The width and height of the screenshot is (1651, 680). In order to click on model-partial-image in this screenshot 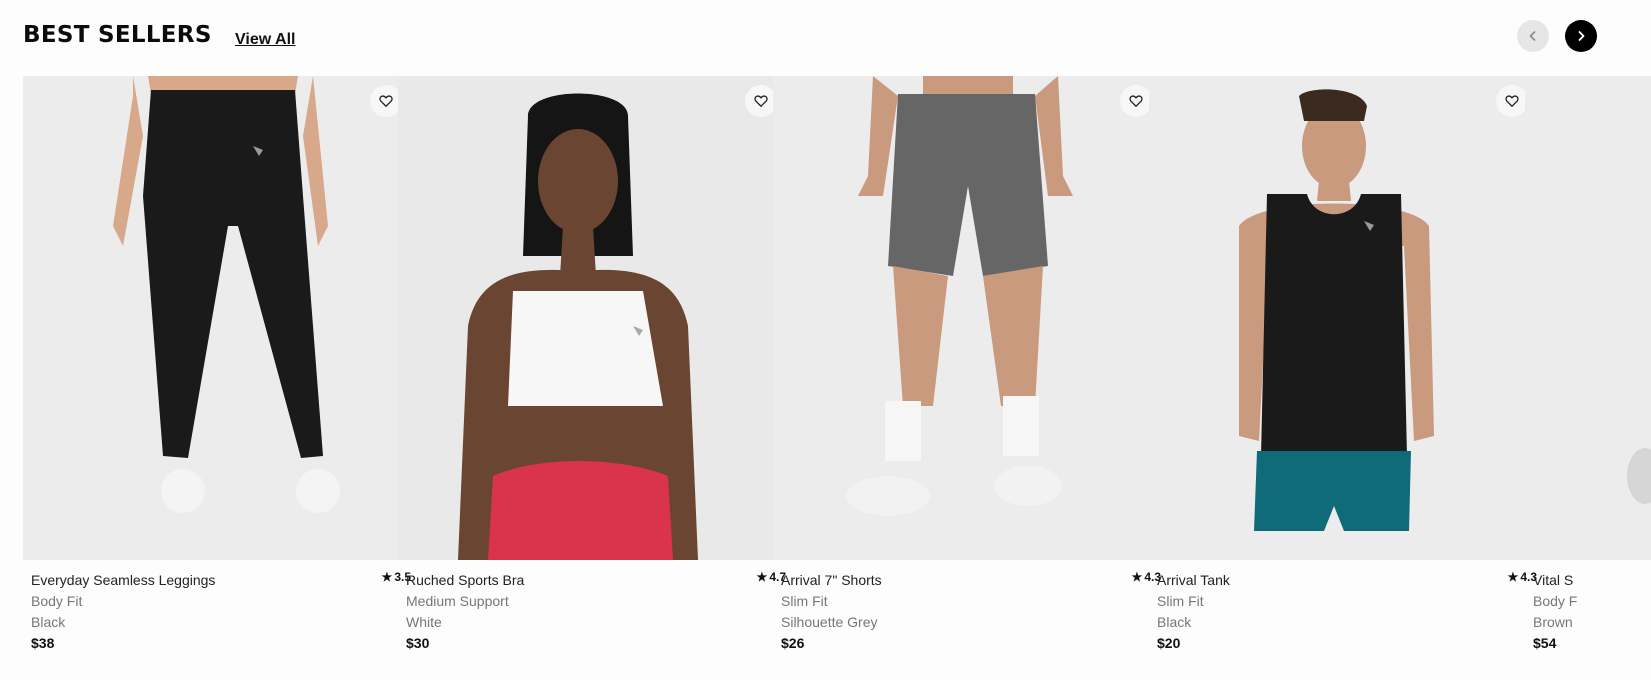, I will do `click(1588, 318)`.